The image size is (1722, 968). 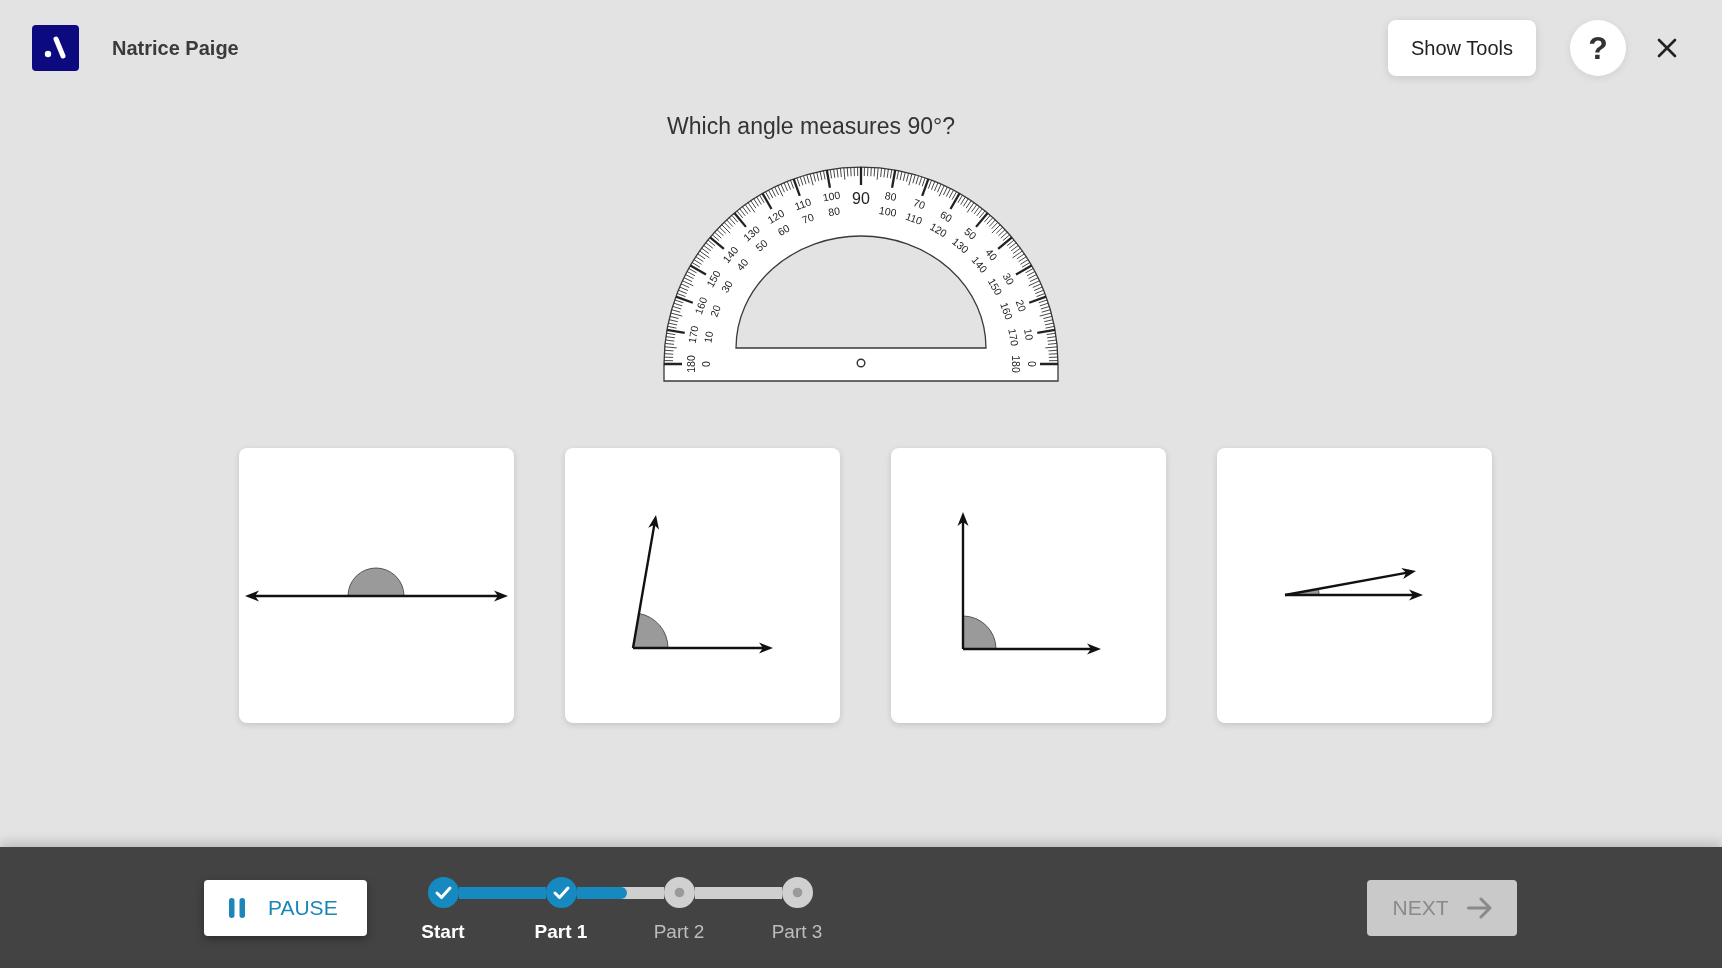 What do you see at coordinates (861, 198) in the screenshot?
I see `scale-number: 90` at bounding box center [861, 198].